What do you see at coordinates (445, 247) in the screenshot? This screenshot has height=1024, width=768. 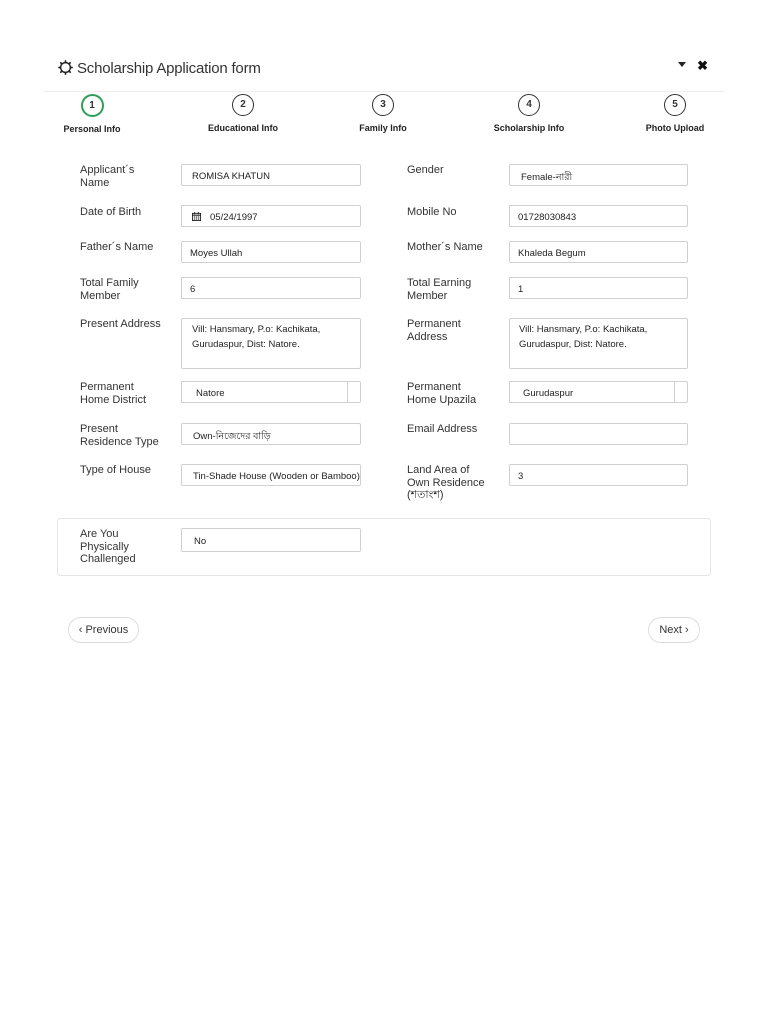 I see `mother-name-label: Mother´s Name` at bounding box center [445, 247].